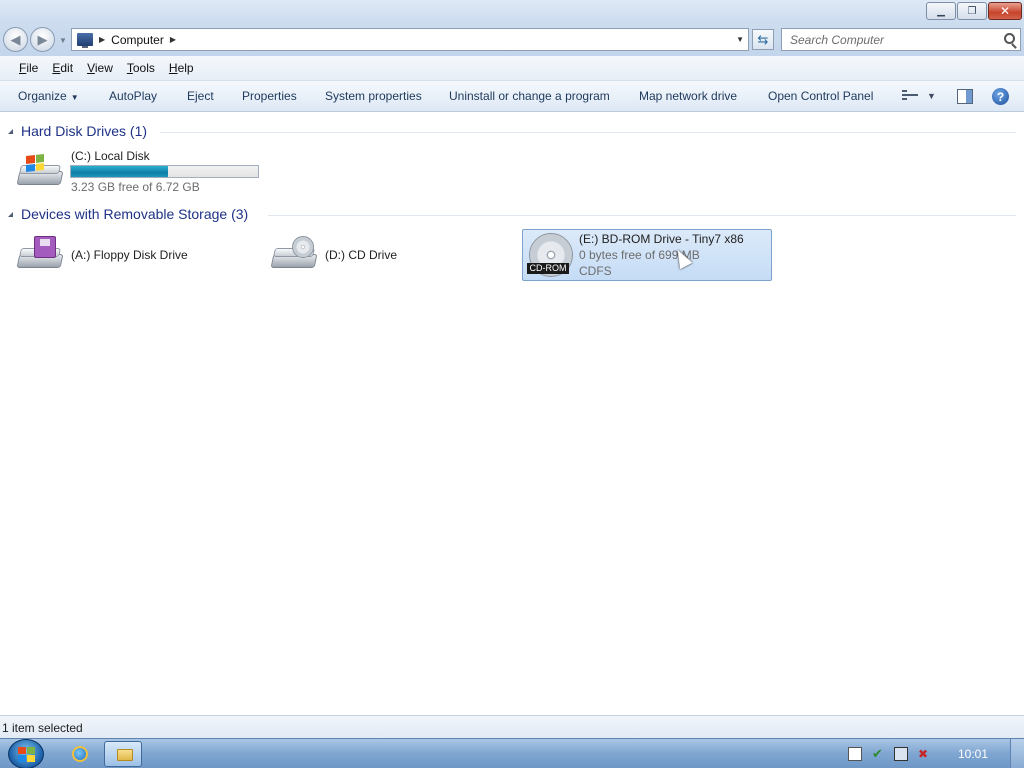 This screenshot has width=1024, height=768. What do you see at coordinates (133, 96) in the screenshot?
I see `autoplay-button: AutoPlay` at bounding box center [133, 96].